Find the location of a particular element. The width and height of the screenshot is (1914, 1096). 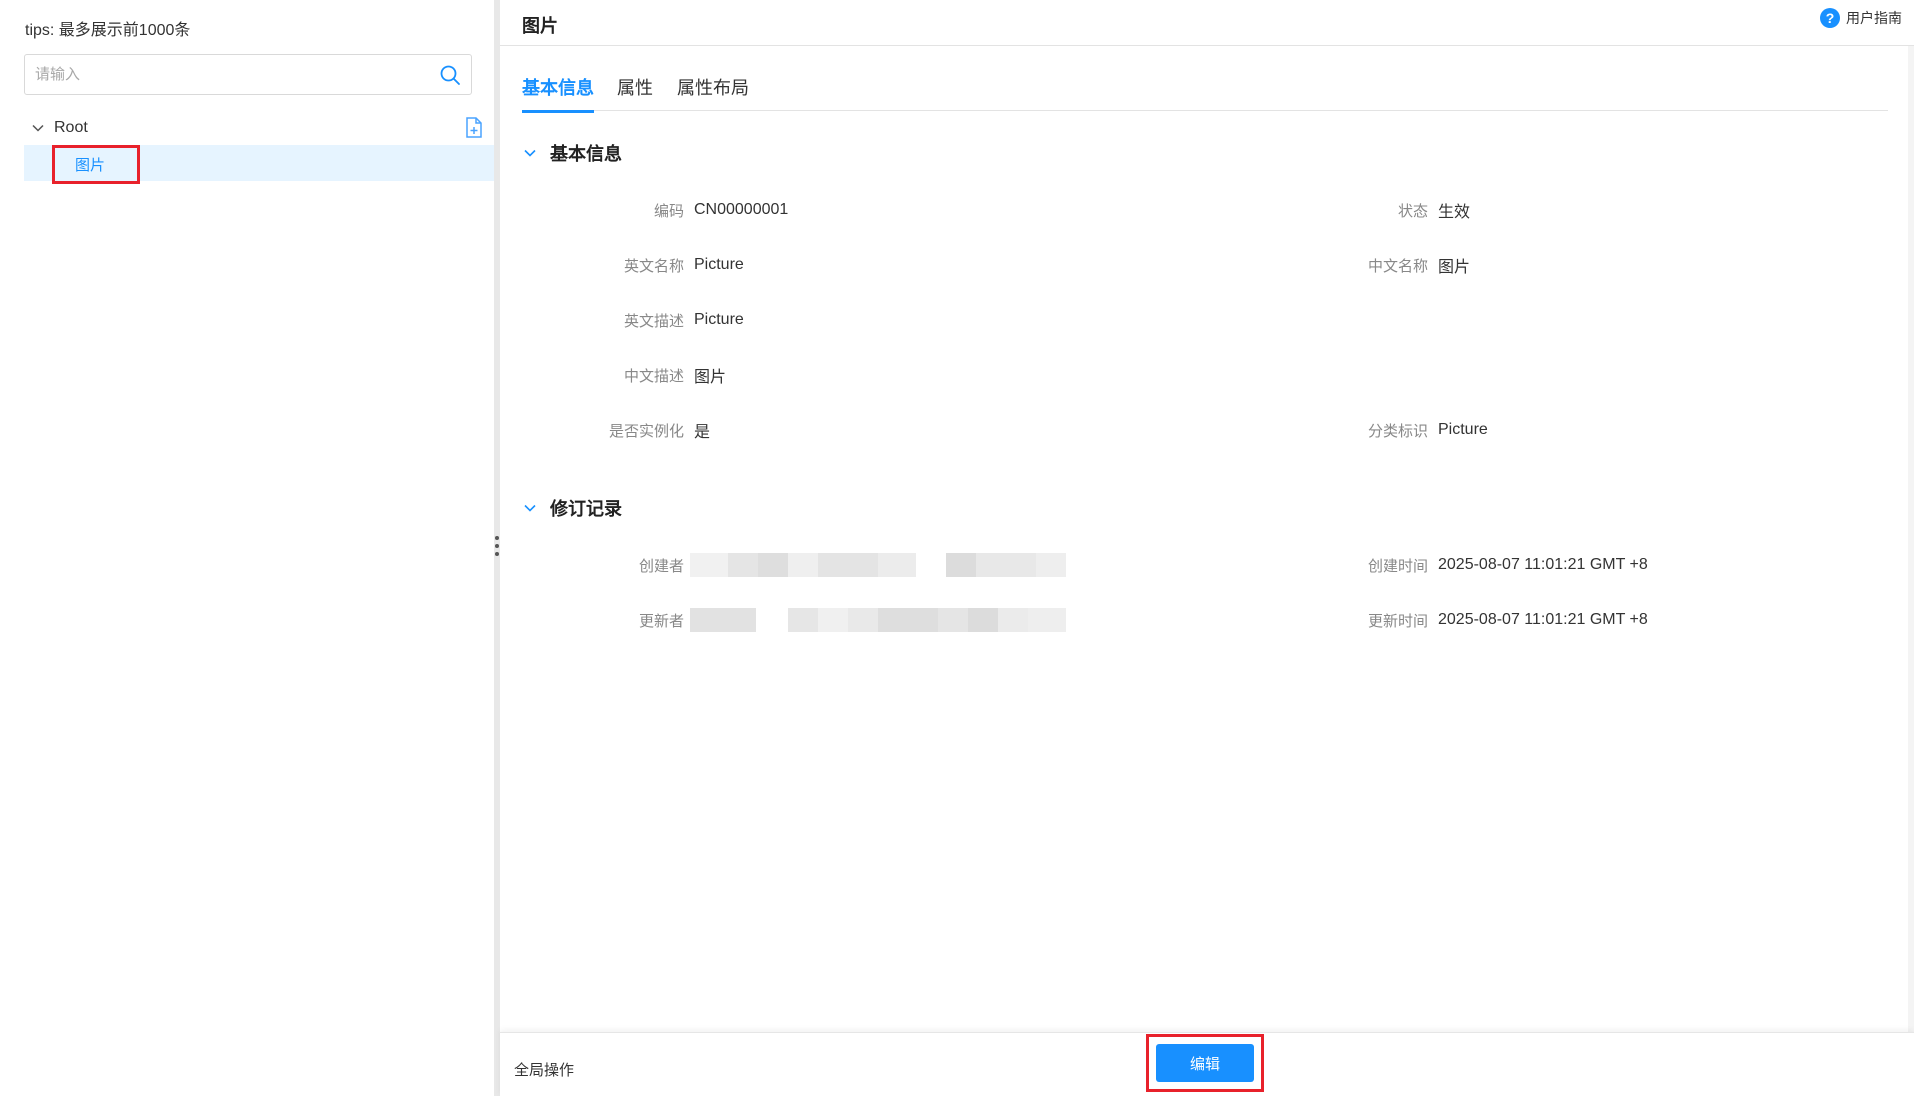

field-updated-at: 更新时间 2025-08-07 11:01:21 GMT +8 is located at coordinates (1374, 620).